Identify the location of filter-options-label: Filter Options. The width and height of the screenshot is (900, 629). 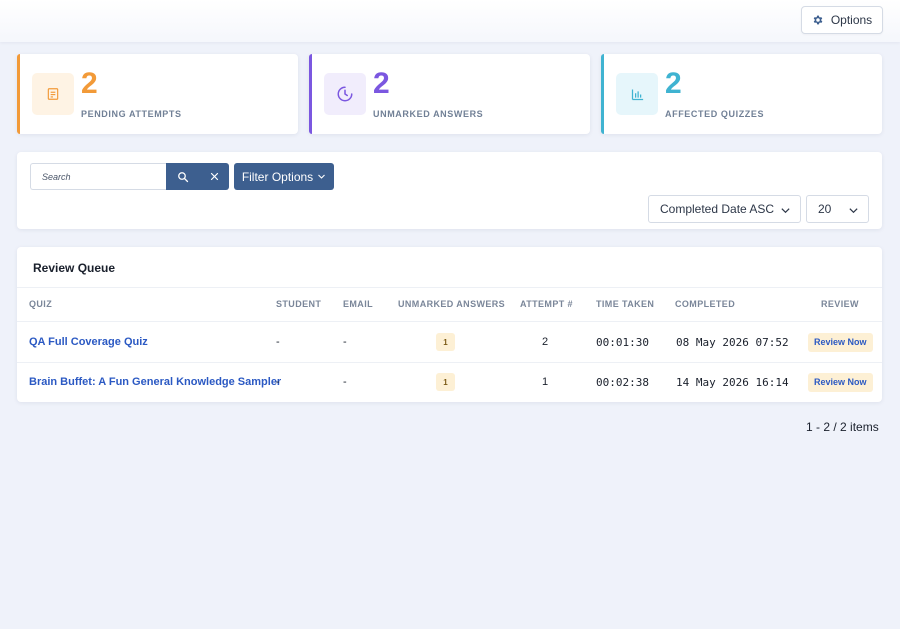
(277, 176).